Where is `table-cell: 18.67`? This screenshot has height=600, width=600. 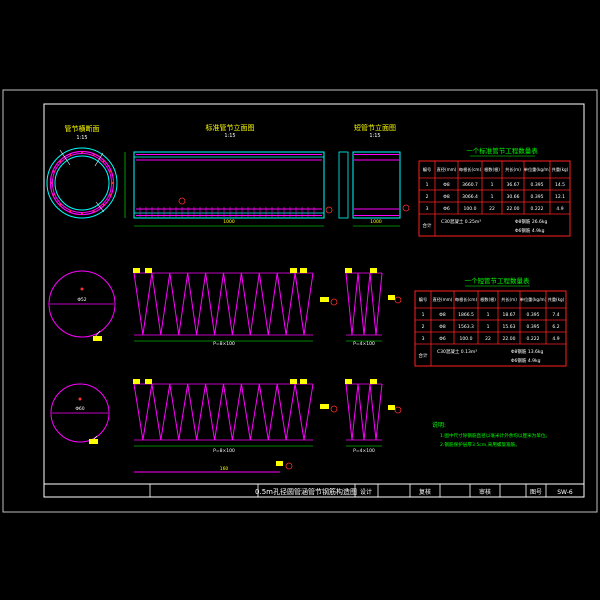 table-cell: 18.67 is located at coordinates (509, 315).